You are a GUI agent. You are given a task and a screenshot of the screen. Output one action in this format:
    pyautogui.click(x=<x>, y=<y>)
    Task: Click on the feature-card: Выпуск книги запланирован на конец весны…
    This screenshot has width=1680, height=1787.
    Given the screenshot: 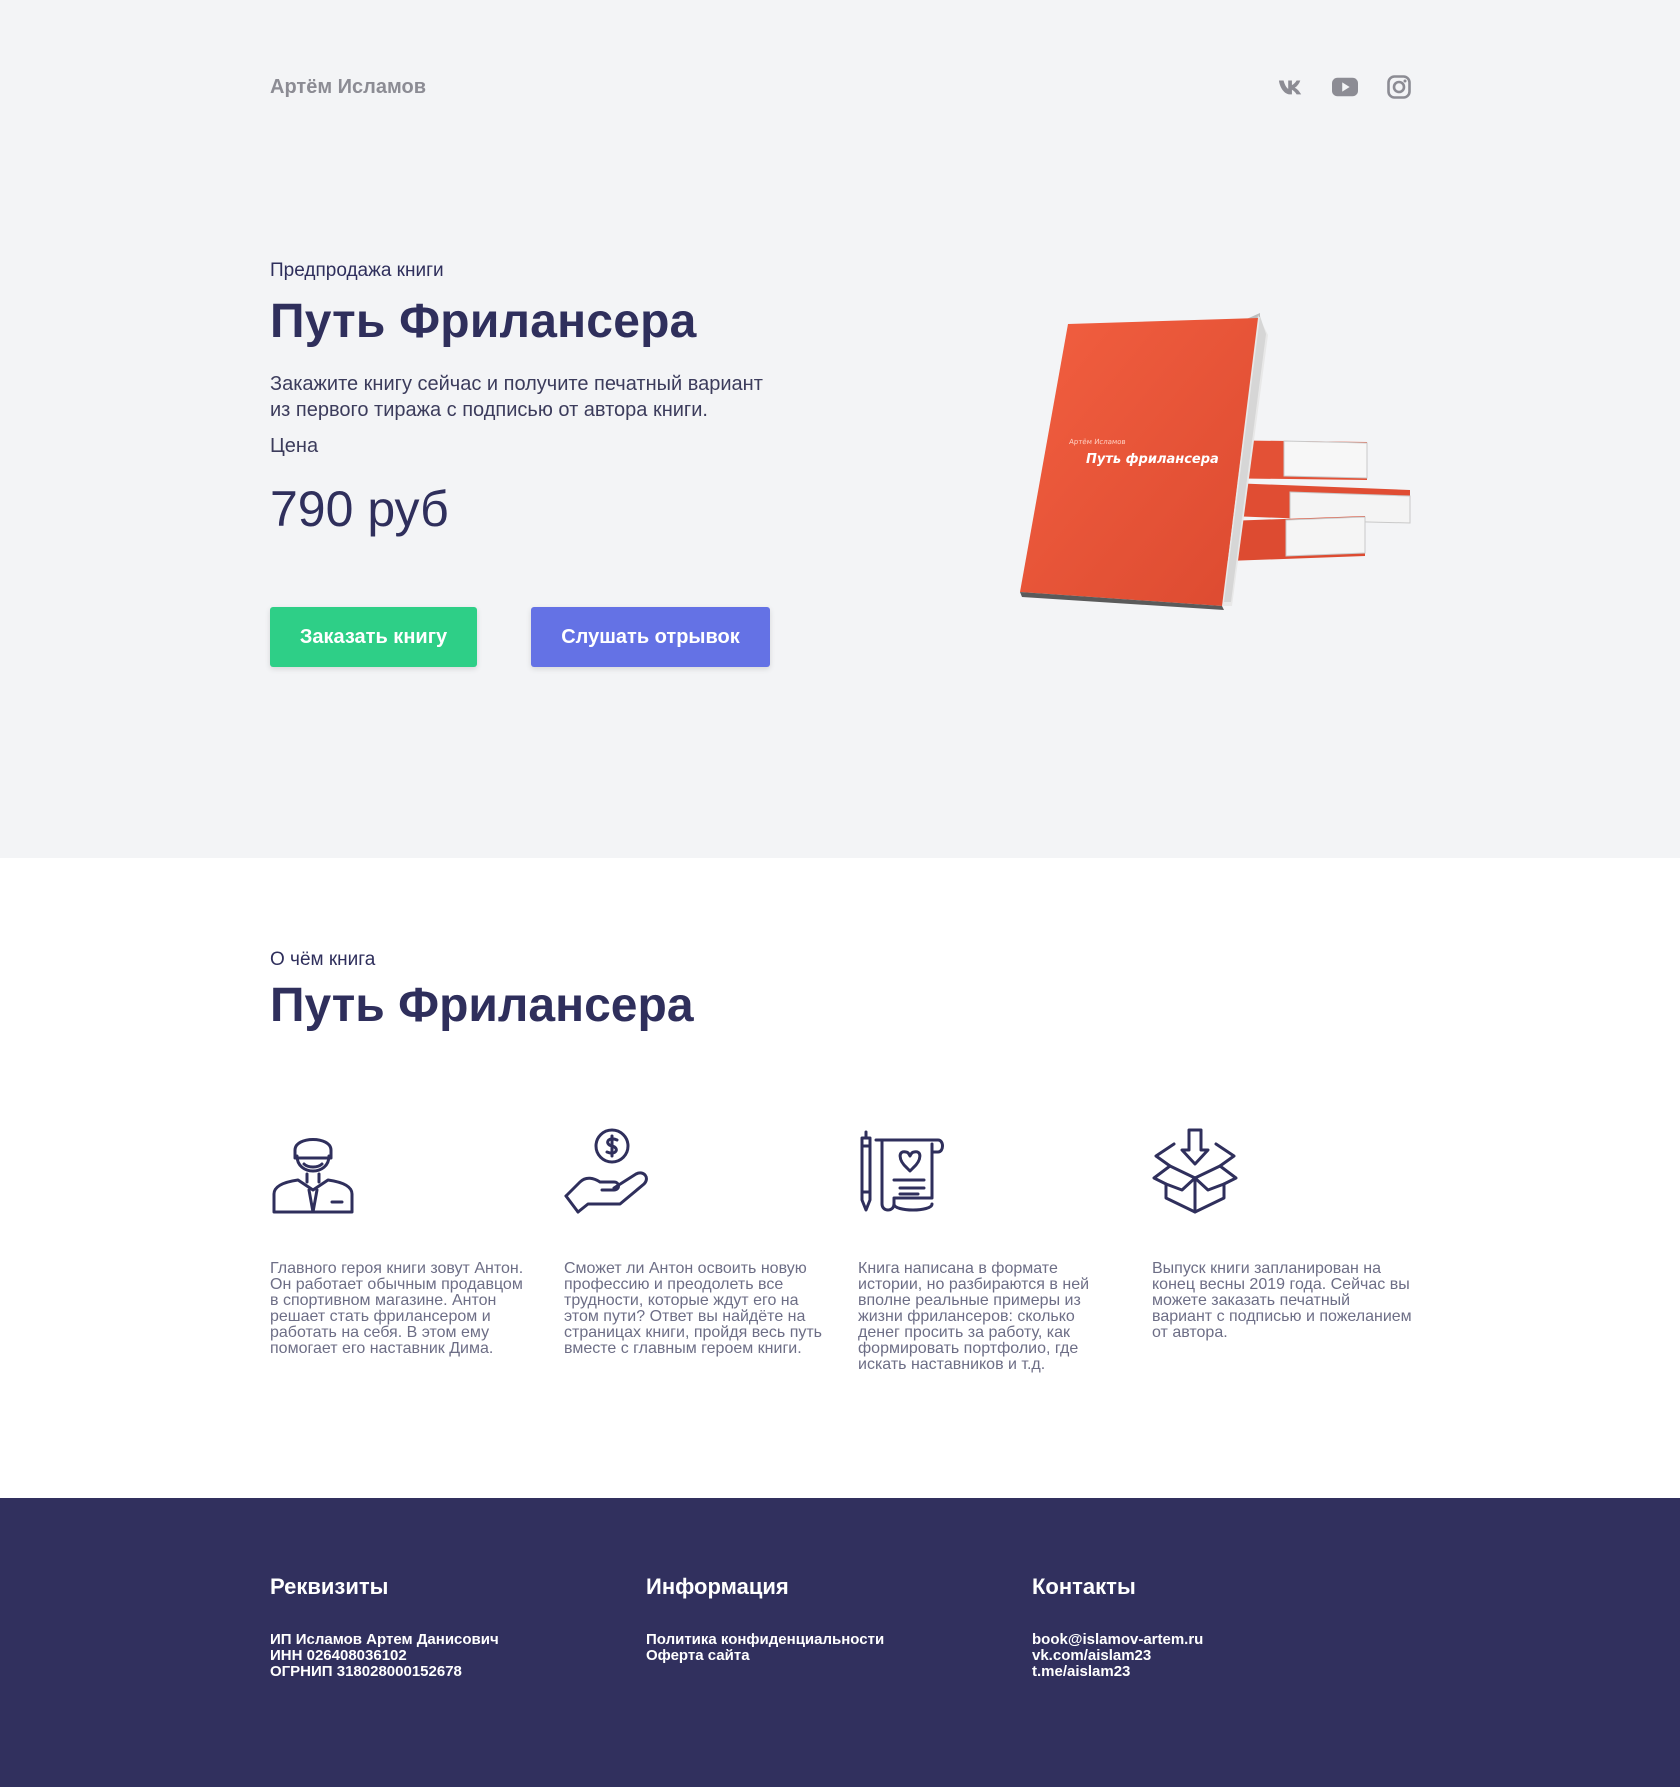 What is the action you would take?
    pyautogui.click(x=1283, y=1234)
    